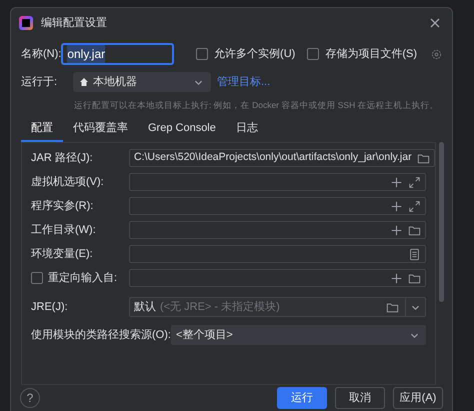 The width and height of the screenshot is (474, 411). I want to click on hint-text: 运行配置可以在本地或目标上执行: 例如，在 Docker 容器中或使用 SSH 在远程主机上执行。, so click(256, 105).